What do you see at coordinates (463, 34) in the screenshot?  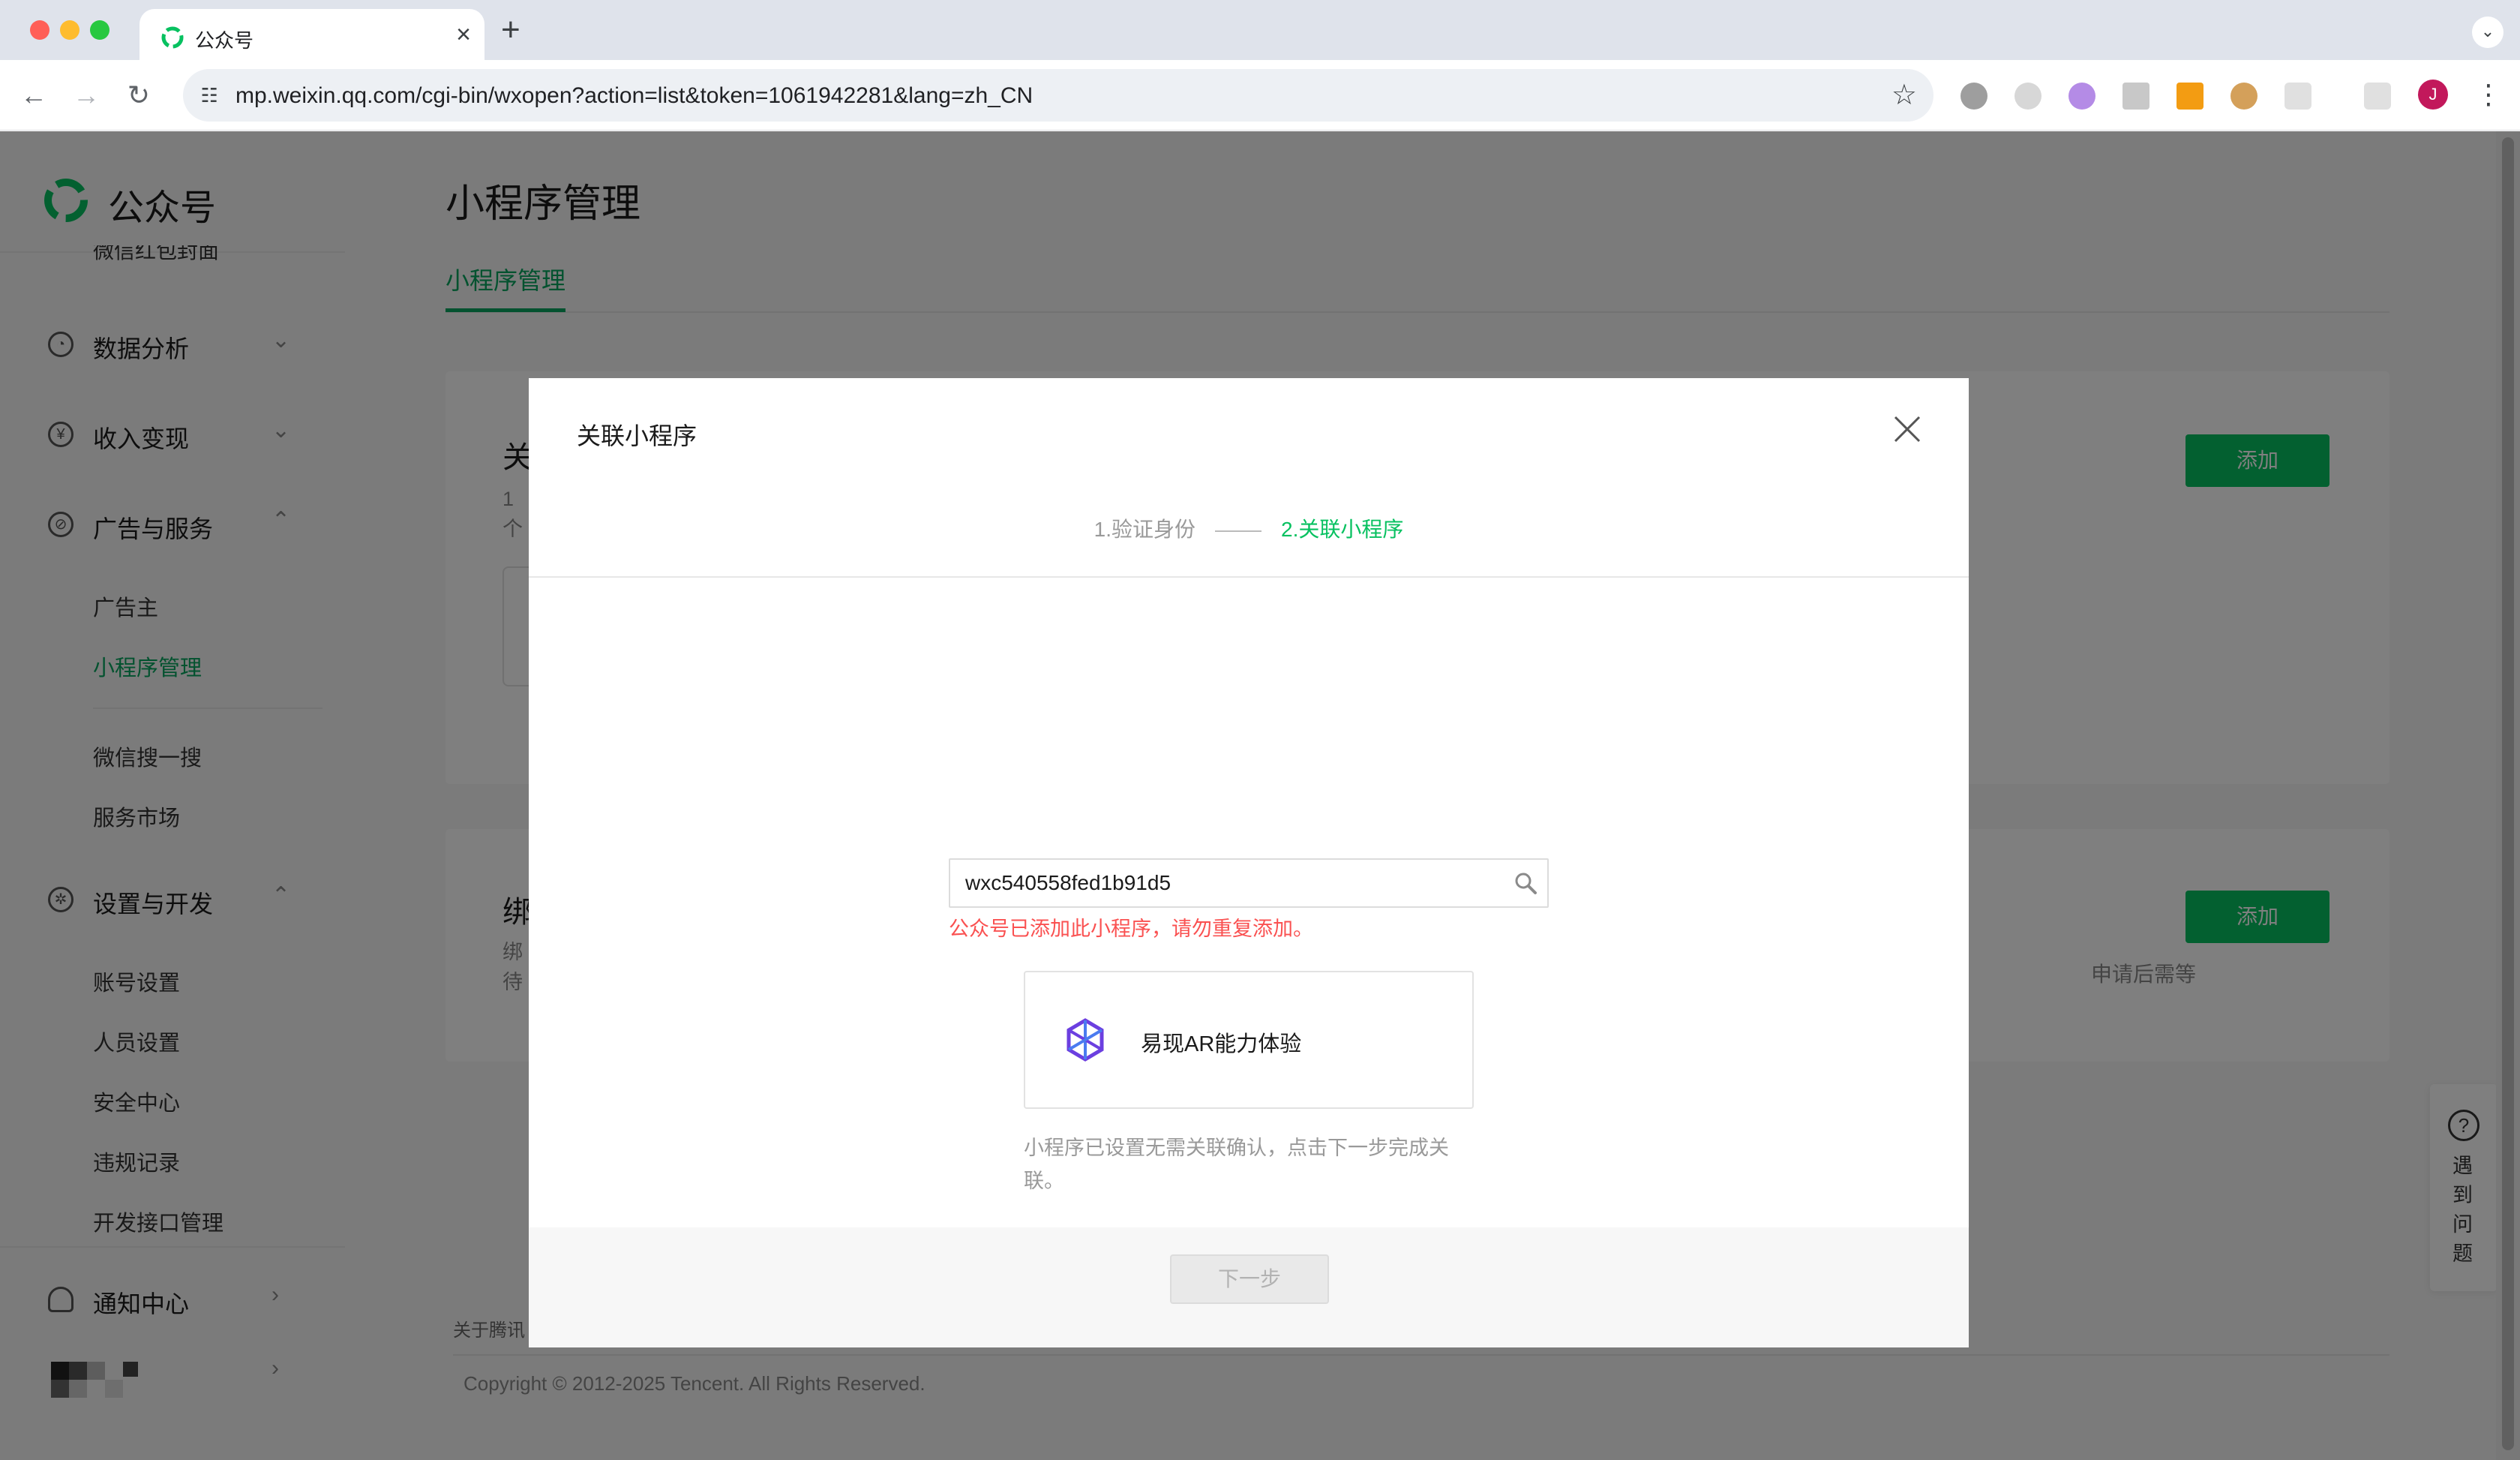 I see `tab-close-icon: ×` at bounding box center [463, 34].